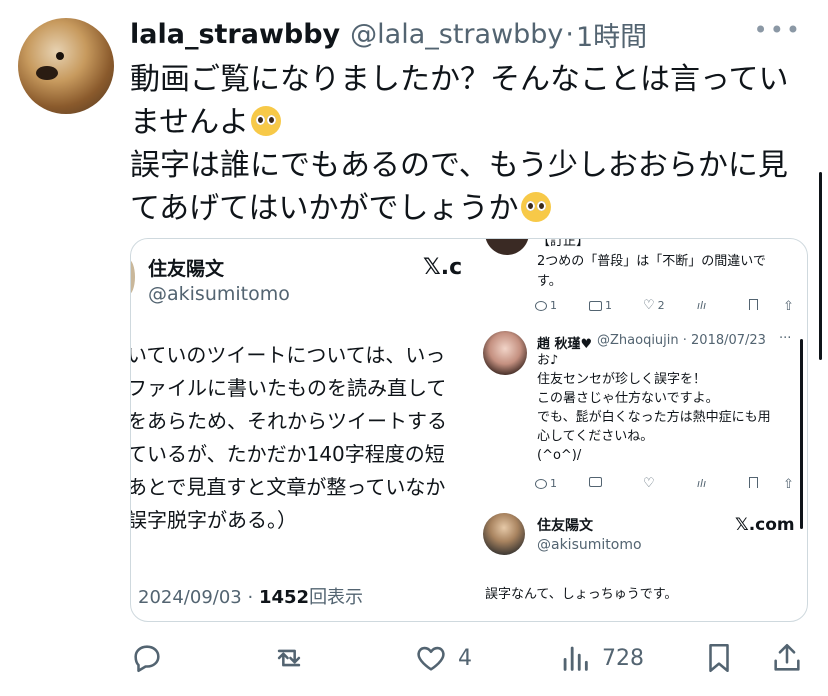 The height and width of the screenshot is (696, 828). Describe the element at coordinates (459, 165) in the screenshot. I see `tweet-line: 誤字は誰にでもあるので、もう少しおおらかに見` at that location.